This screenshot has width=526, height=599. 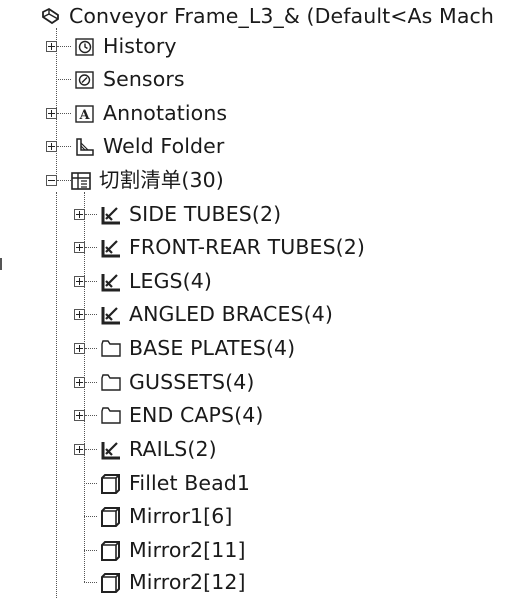 What do you see at coordinates (205, 214) in the screenshot?
I see `tree-item-label: SIDE TUBES(2)` at bounding box center [205, 214].